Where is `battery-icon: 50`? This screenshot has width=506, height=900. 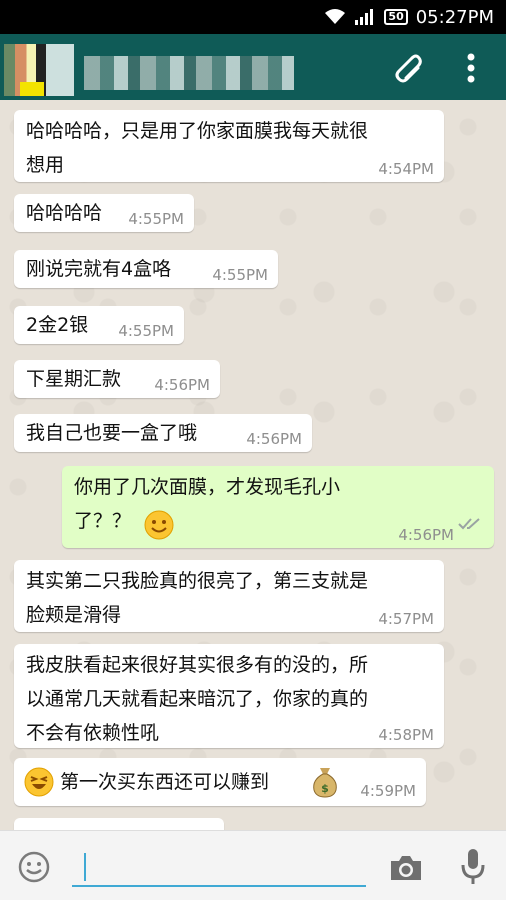 battery-icon: 50 is located at coordinates (396, 17).